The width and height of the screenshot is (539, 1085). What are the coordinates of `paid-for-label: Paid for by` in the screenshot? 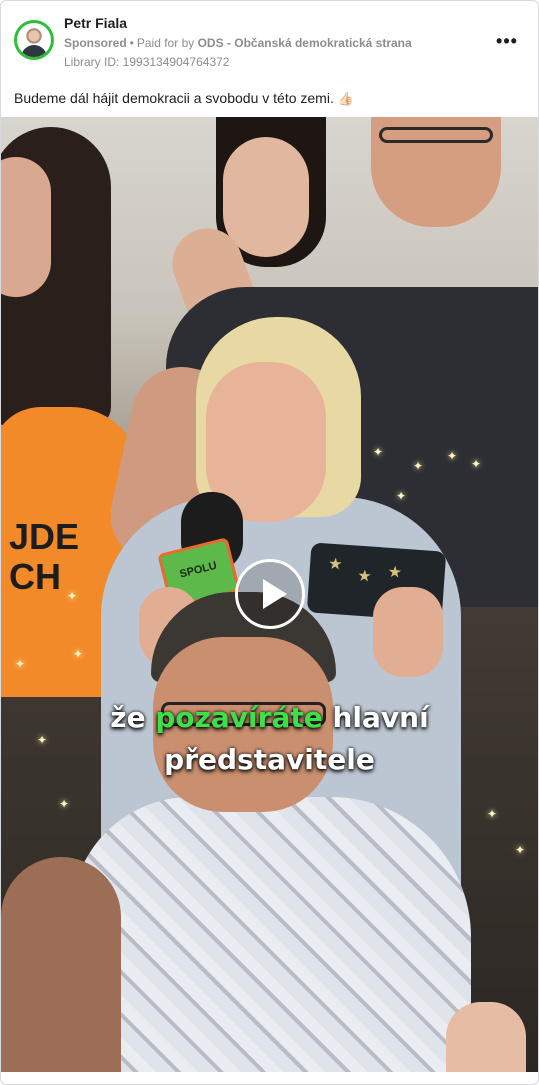 It's located at (165, 43).